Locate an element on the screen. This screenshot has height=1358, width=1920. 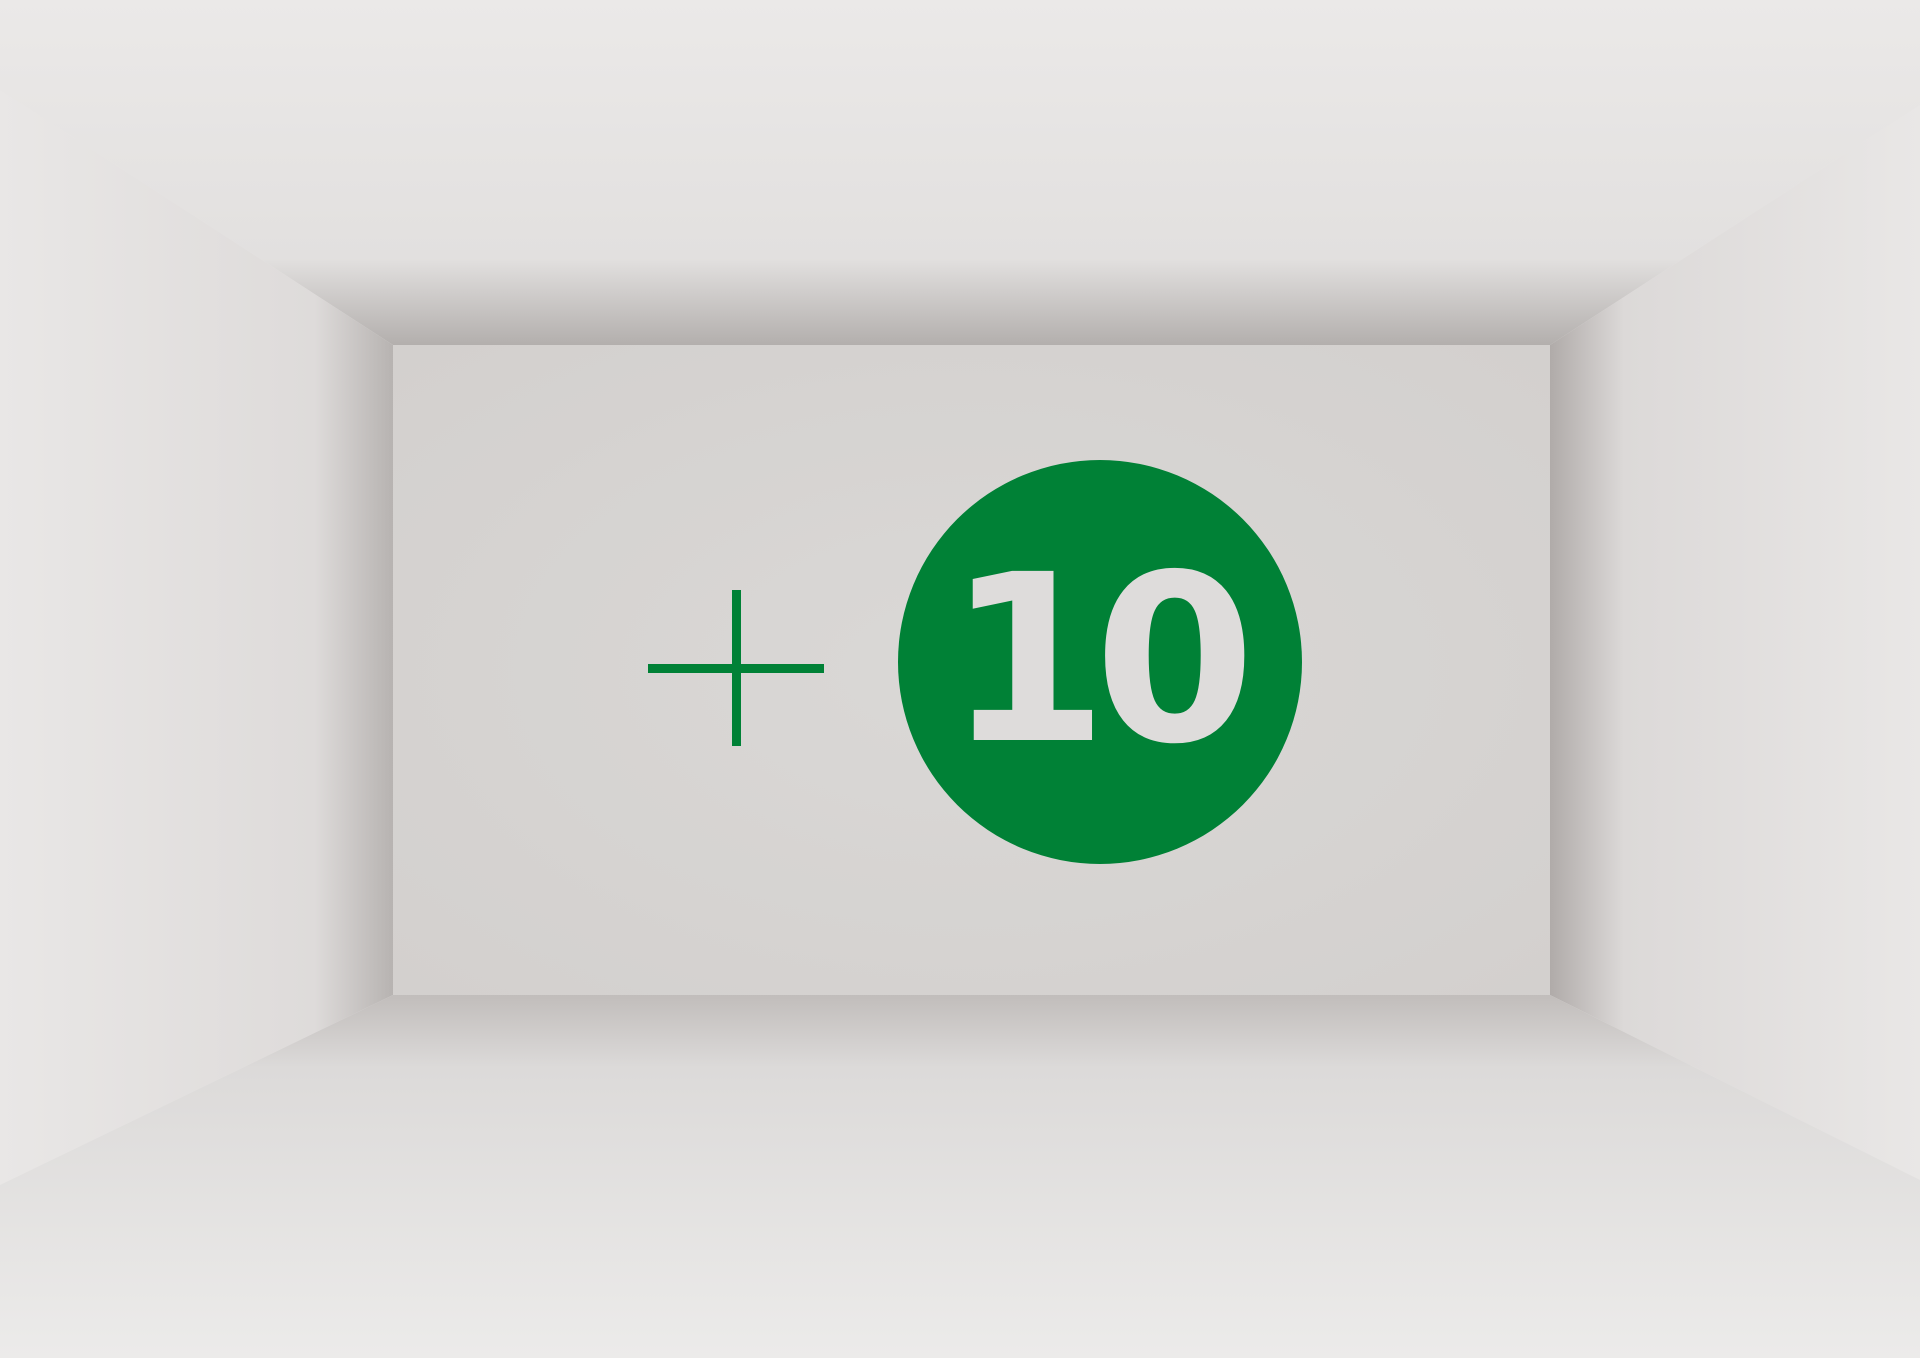
plus-icon is located at coordinates (736, 668).